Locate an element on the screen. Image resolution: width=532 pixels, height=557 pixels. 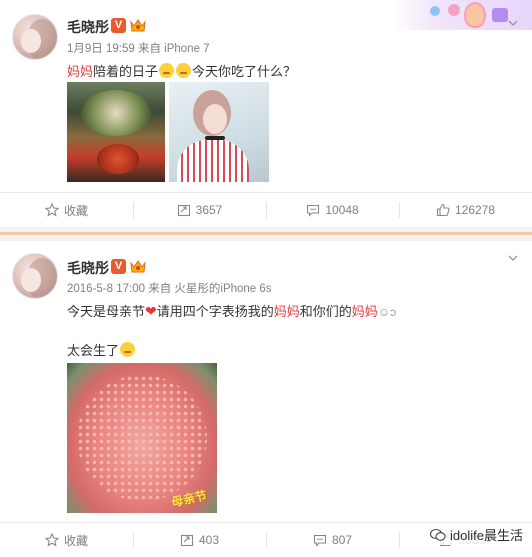
comment-button: 10048 is located at coordinates (332, 210).